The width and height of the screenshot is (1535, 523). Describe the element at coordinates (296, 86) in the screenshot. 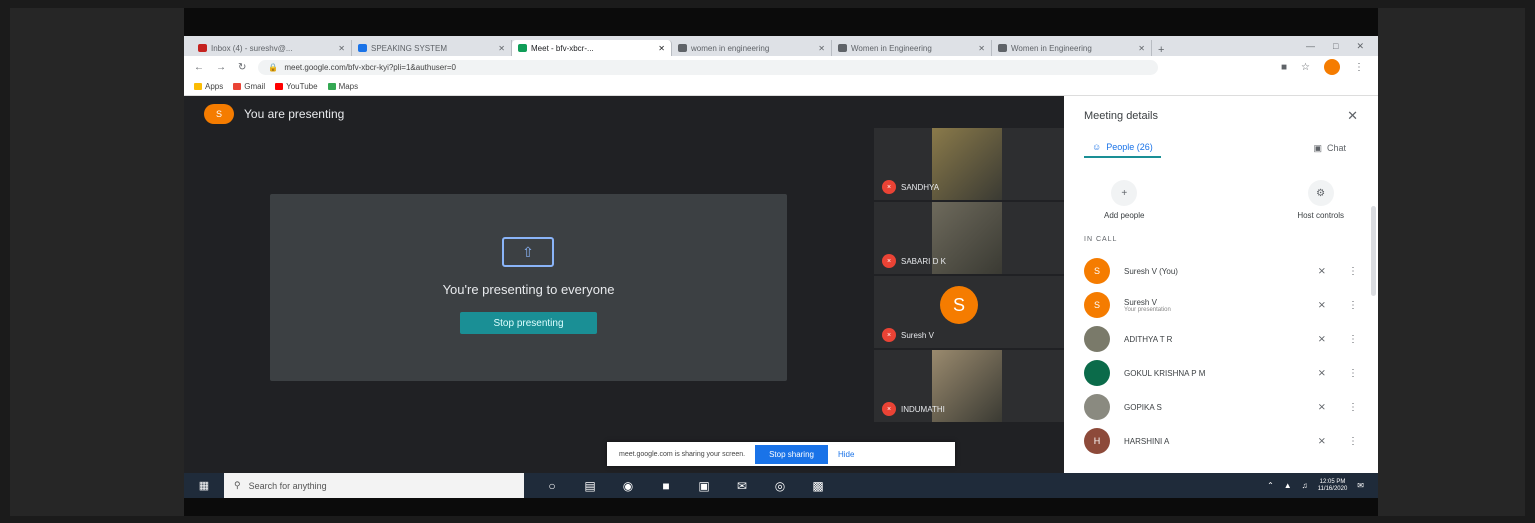

I see `bookmark-item: YouTube` at that location.